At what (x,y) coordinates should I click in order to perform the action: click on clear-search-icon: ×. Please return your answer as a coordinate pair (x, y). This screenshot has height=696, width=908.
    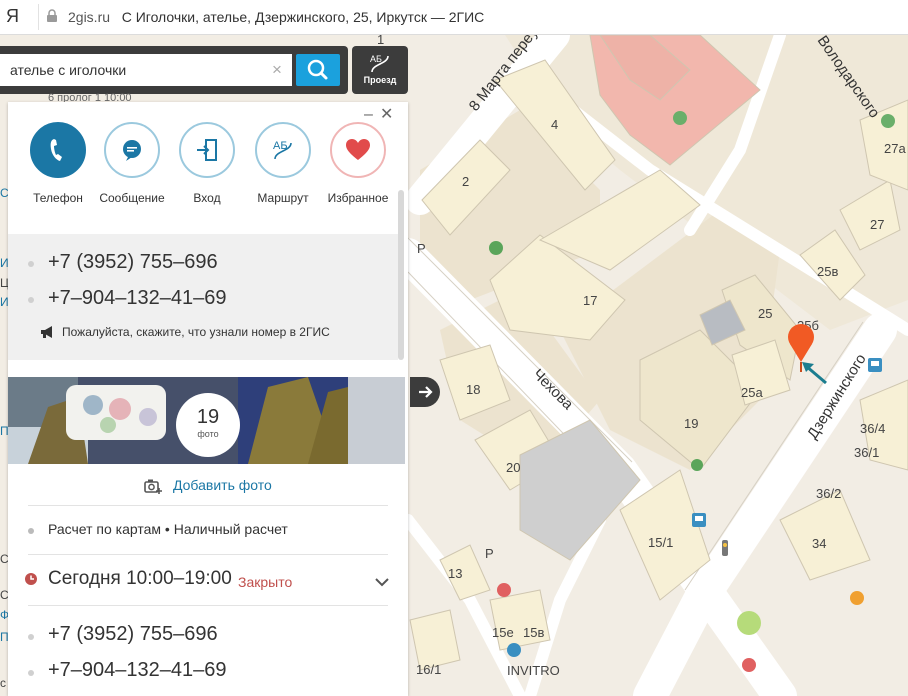
    Looking at the image, I should click on (277, 70).